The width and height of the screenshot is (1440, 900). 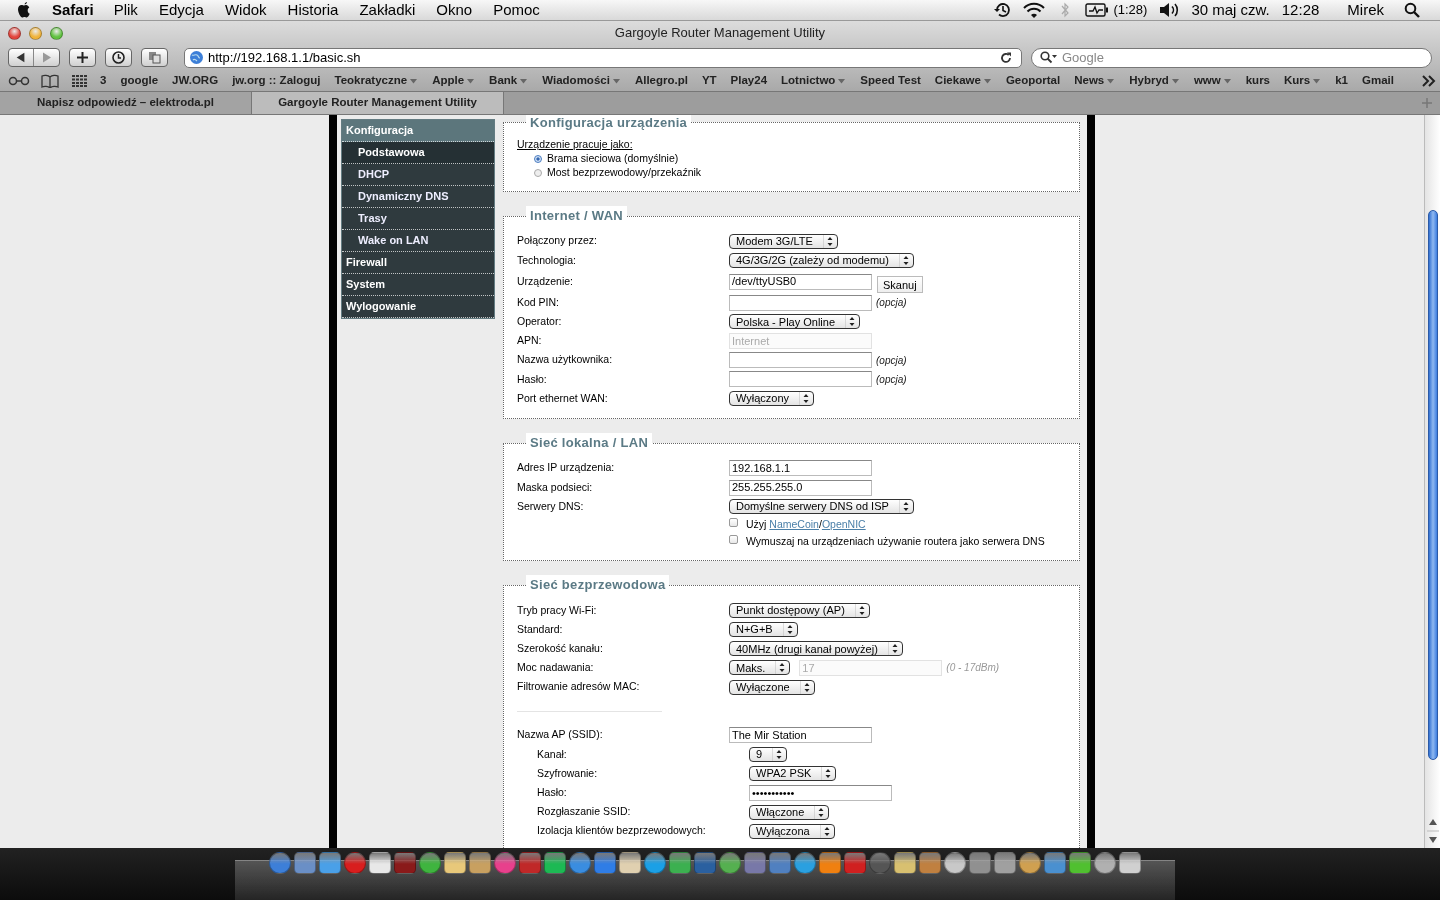 I want to click on select-dropdown: 4G/3G/2G (zależy od modemu), so click(x=821, y=261).